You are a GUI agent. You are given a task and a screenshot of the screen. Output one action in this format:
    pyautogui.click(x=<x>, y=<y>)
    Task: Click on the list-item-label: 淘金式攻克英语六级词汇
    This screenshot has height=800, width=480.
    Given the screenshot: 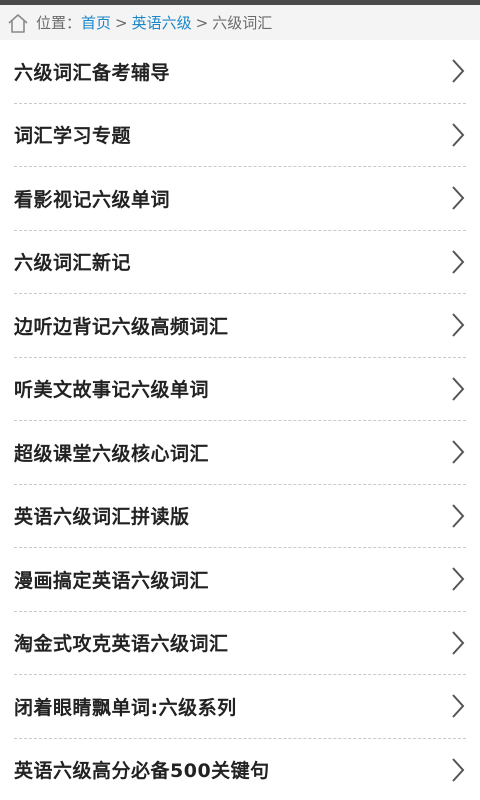 What is the action you would take?
    pyautogui.click(x=121, y=644)
    